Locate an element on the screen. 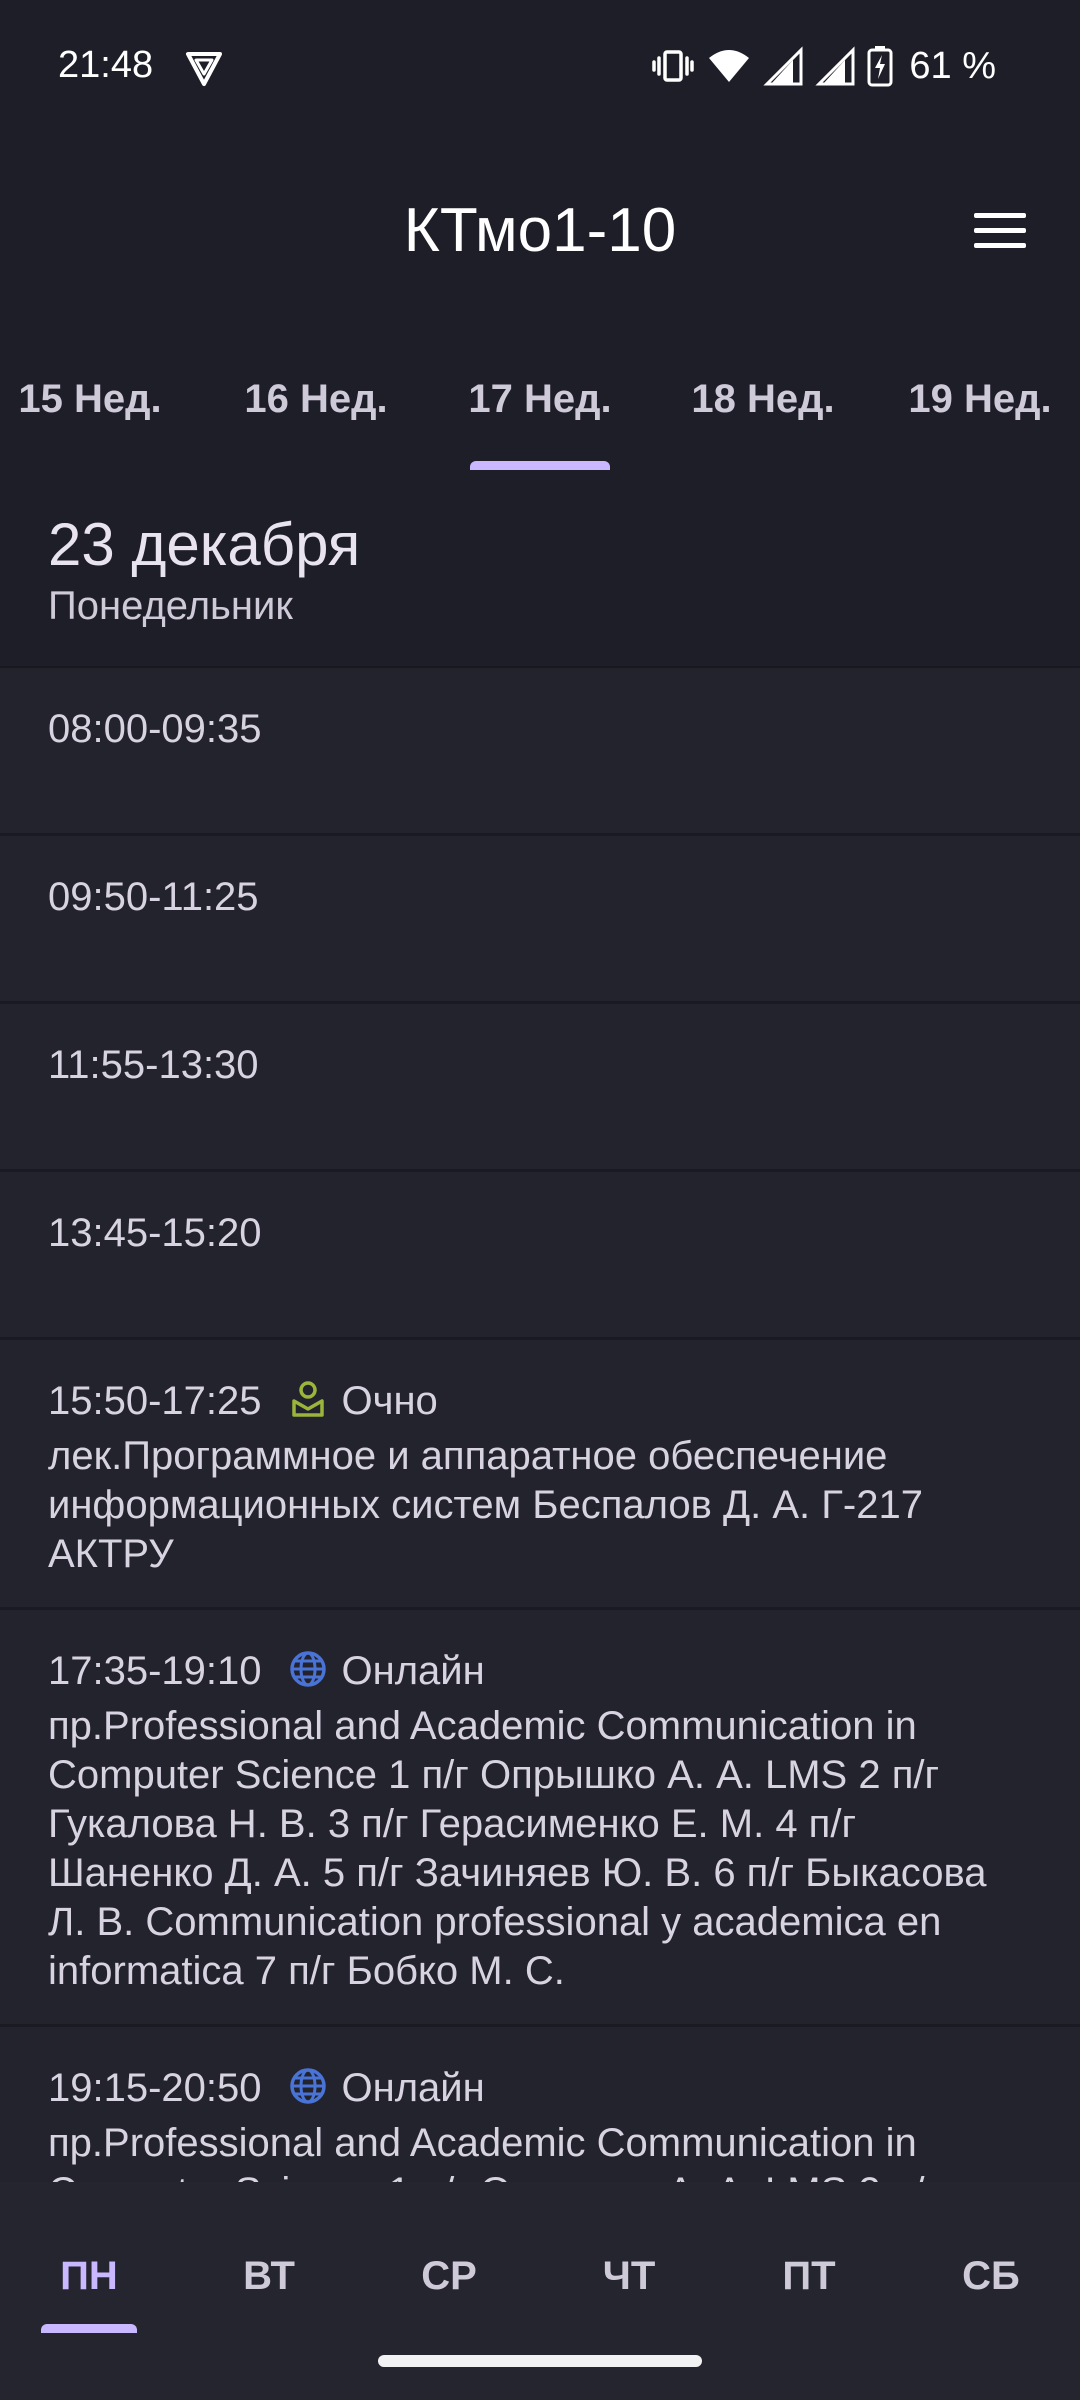  day-tab-label: ВТ is located at coordinates (269, 2276).